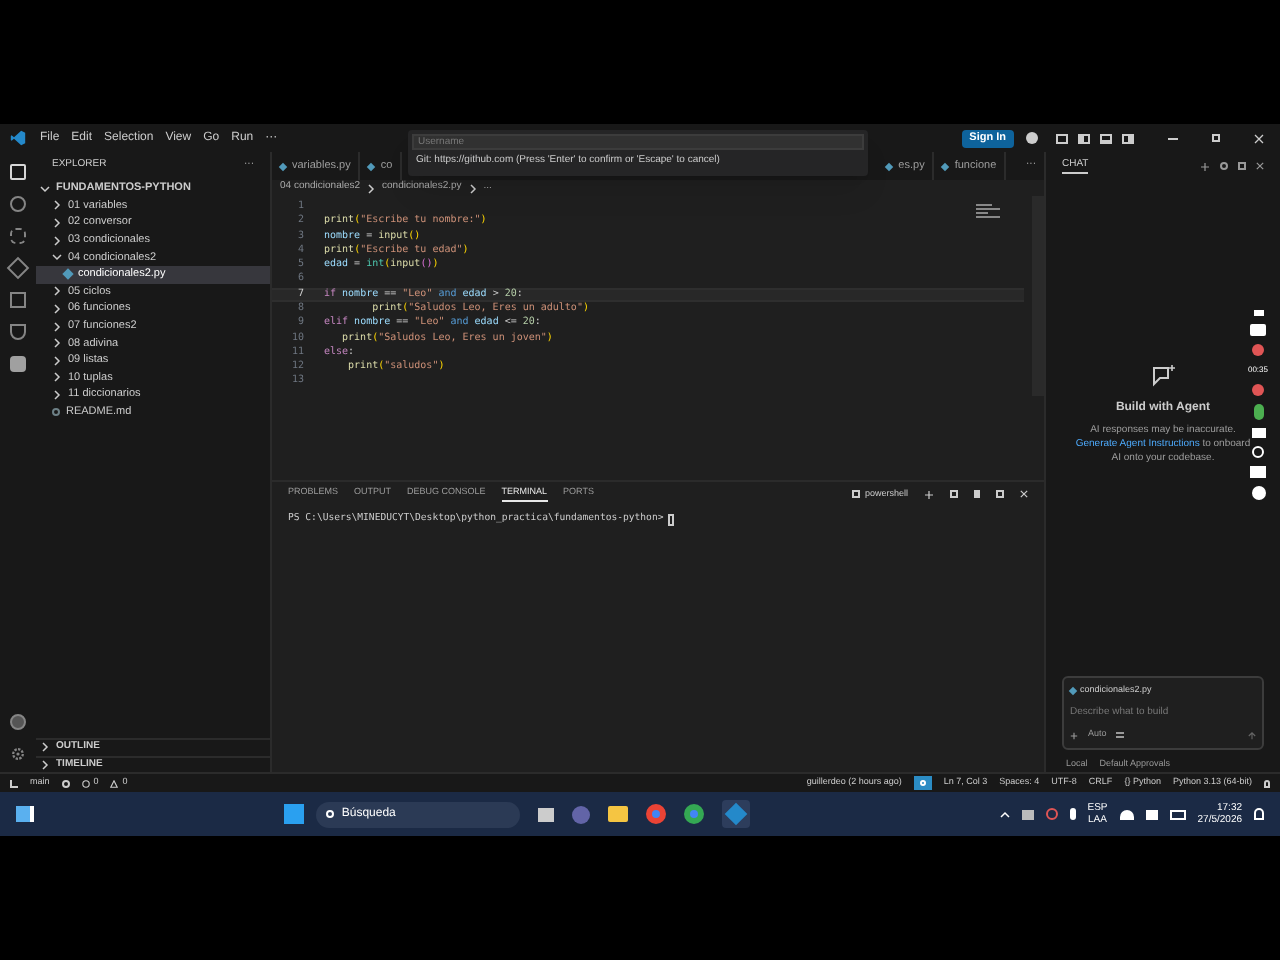  What do you see at coordinates (114, 783) in the screenshot?
I see `warning-icon` at bounding box center [114, 783].